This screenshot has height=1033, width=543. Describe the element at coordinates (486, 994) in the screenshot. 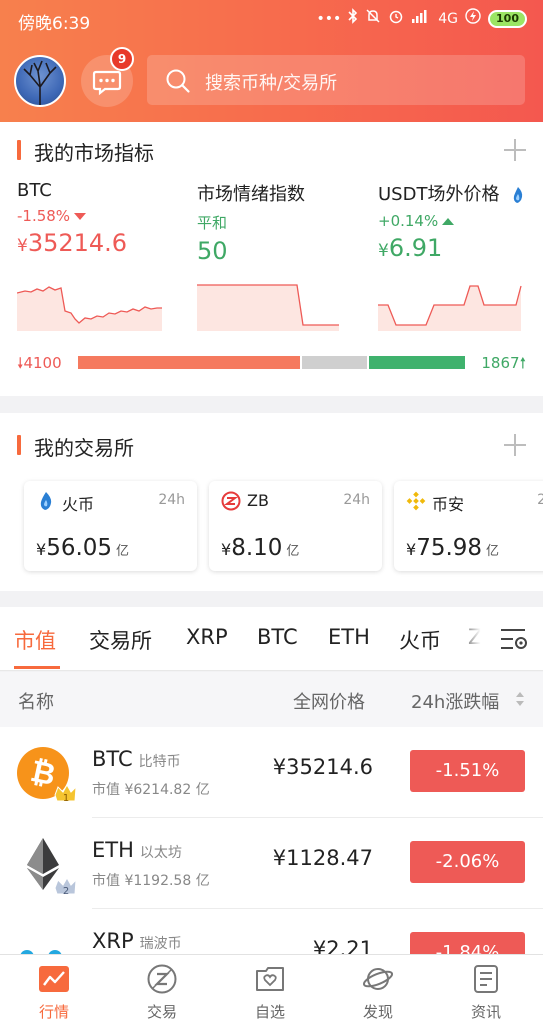

I see `nav-news: 资讯` at that location.